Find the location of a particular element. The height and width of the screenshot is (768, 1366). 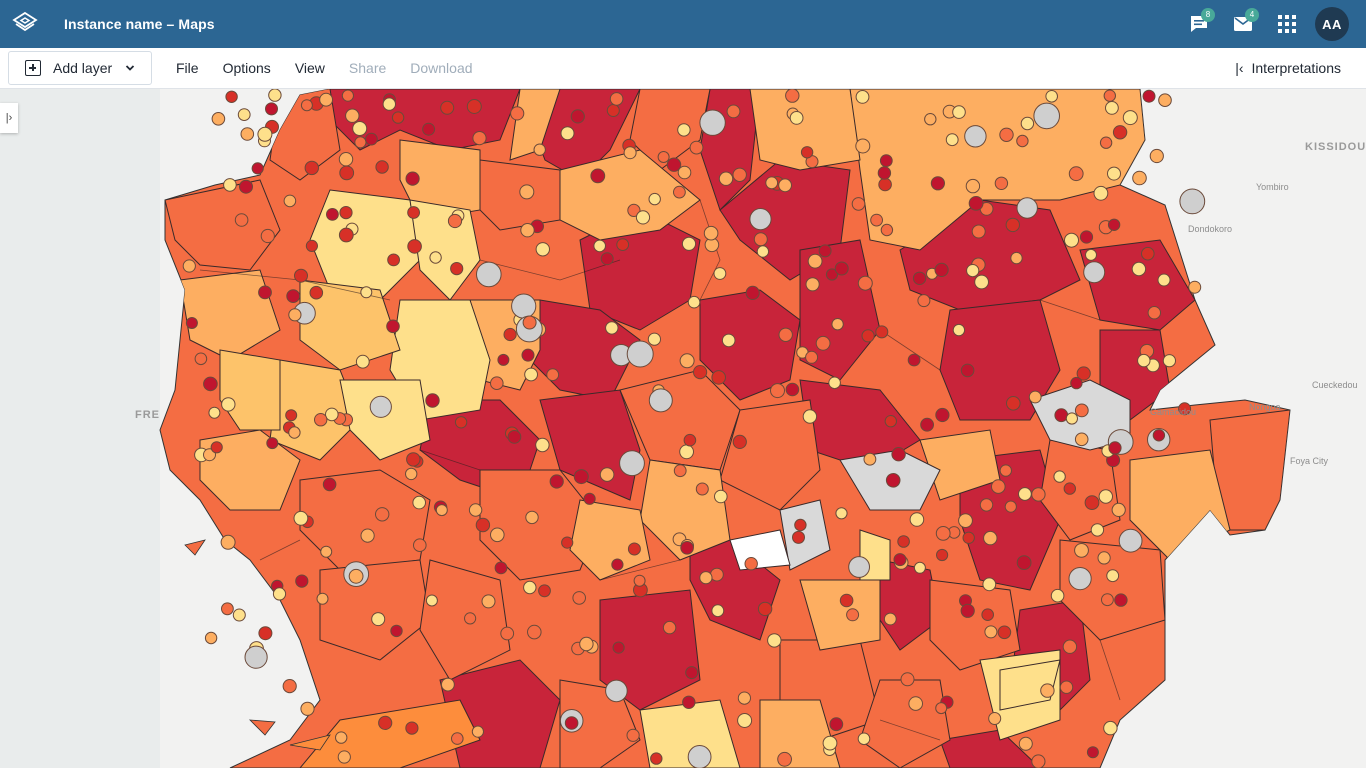

options-menu: Options is located at coordinates (247, 68).